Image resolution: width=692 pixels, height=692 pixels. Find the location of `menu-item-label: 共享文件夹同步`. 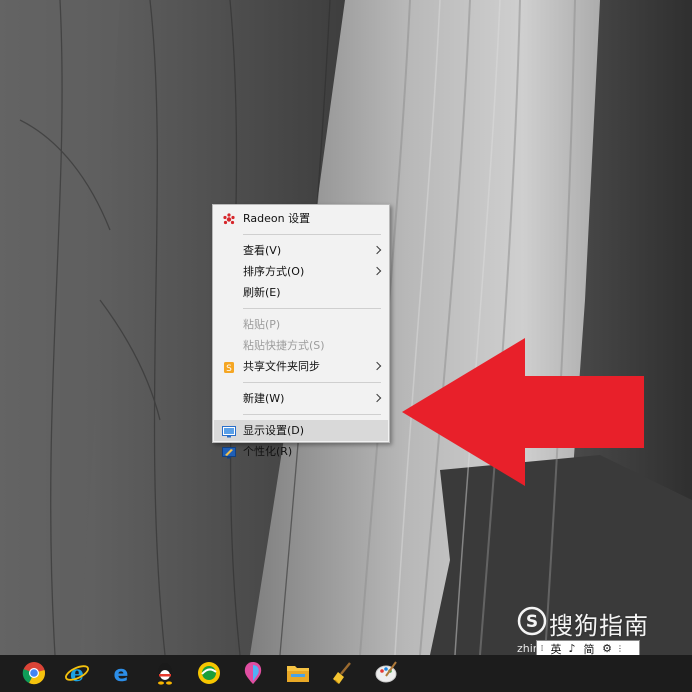

menu-item-label: 共享文件夹同步 is located at coordinates (281, 366).